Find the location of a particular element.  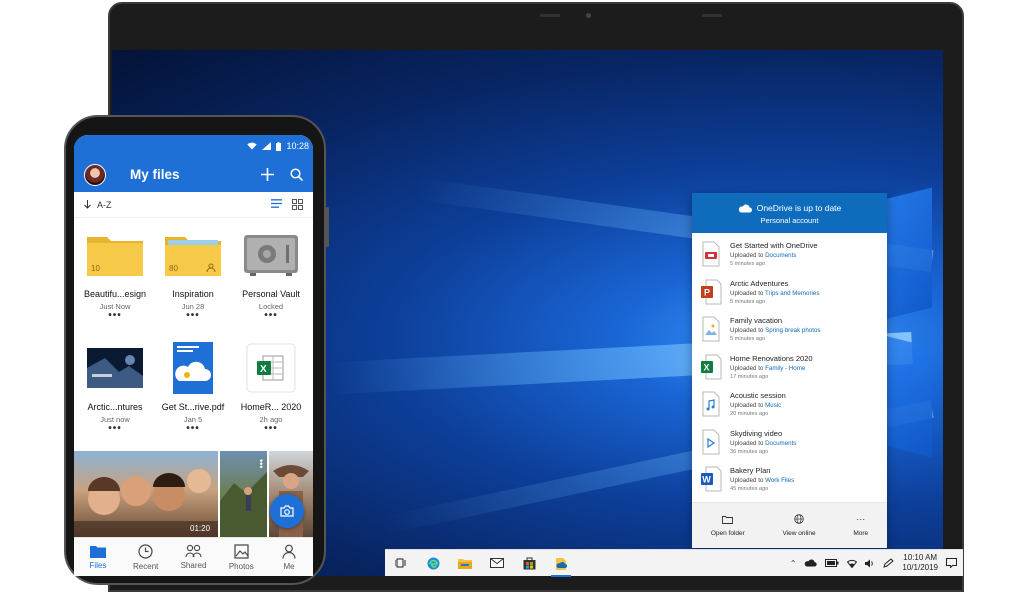

onedrive-app-button is located at coordinates (561, 563).